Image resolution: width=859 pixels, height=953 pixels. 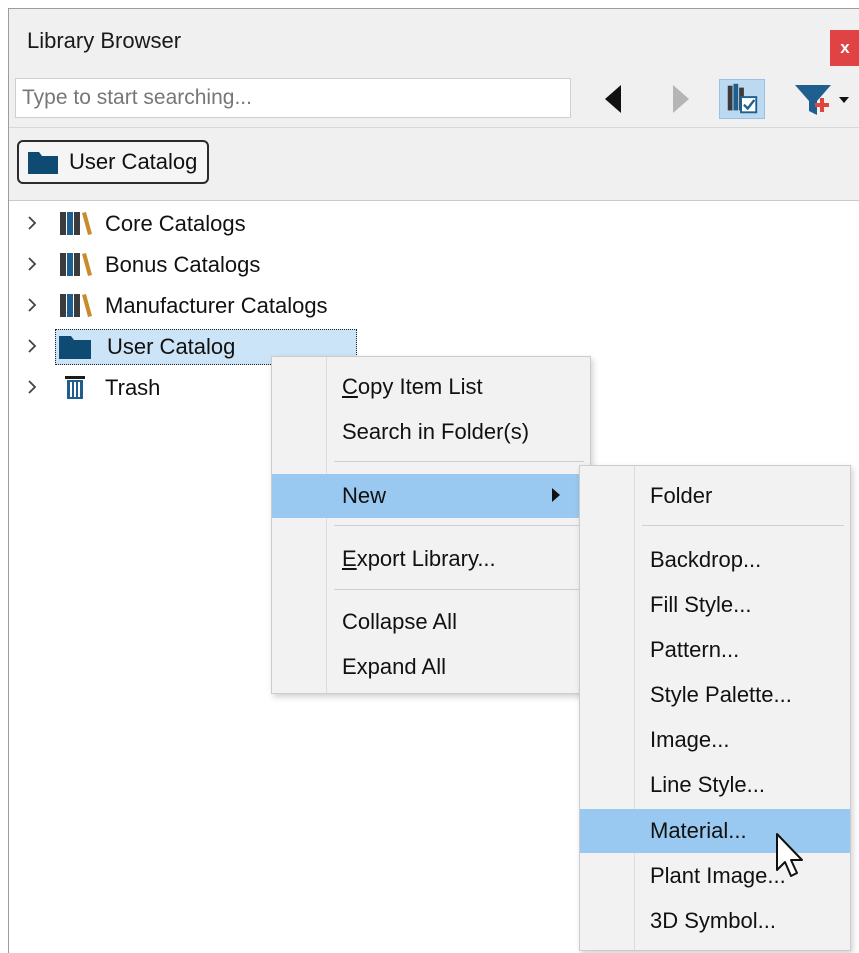 What do you see at coordinates (436, 431) in the screenshot?
I see `menu-label: Search in Folder(s)` at bounding box center [436, 431].